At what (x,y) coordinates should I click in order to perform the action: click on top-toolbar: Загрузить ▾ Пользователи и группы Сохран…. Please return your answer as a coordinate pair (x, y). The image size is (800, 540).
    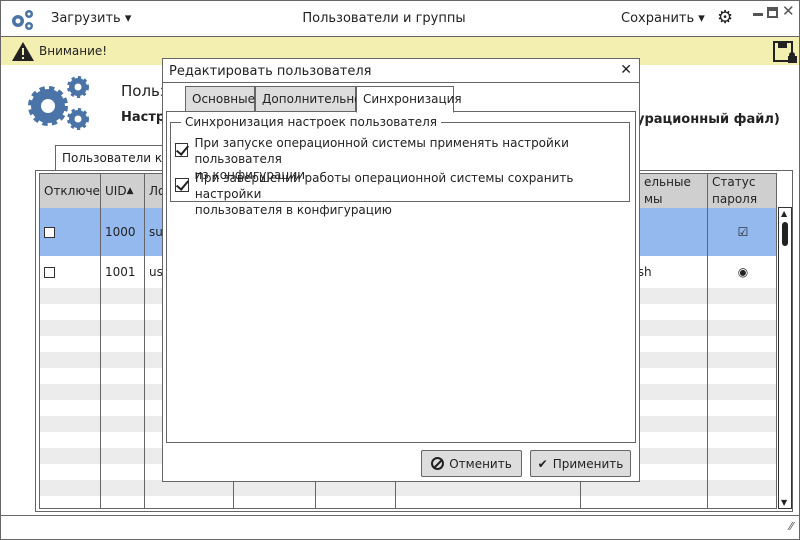
    Looking at the image, I should click on (400, 19).